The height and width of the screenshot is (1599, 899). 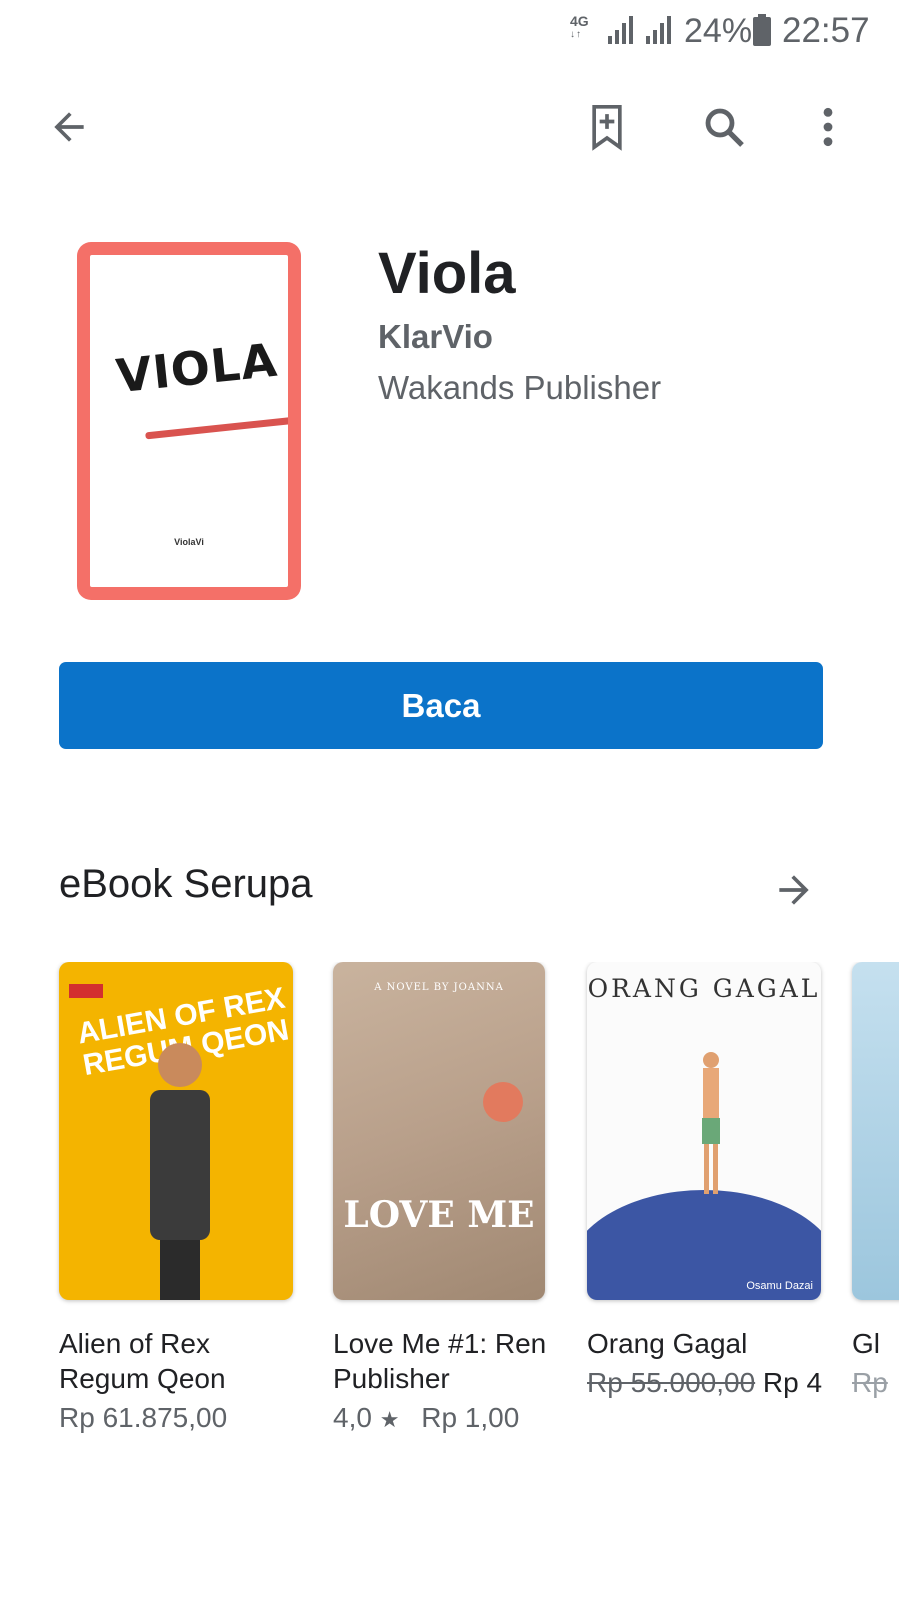 What do you see at coordinates (718, 31) in the screenshot?
I see `battery-percent: 24%` at bounding box center [718, 31].